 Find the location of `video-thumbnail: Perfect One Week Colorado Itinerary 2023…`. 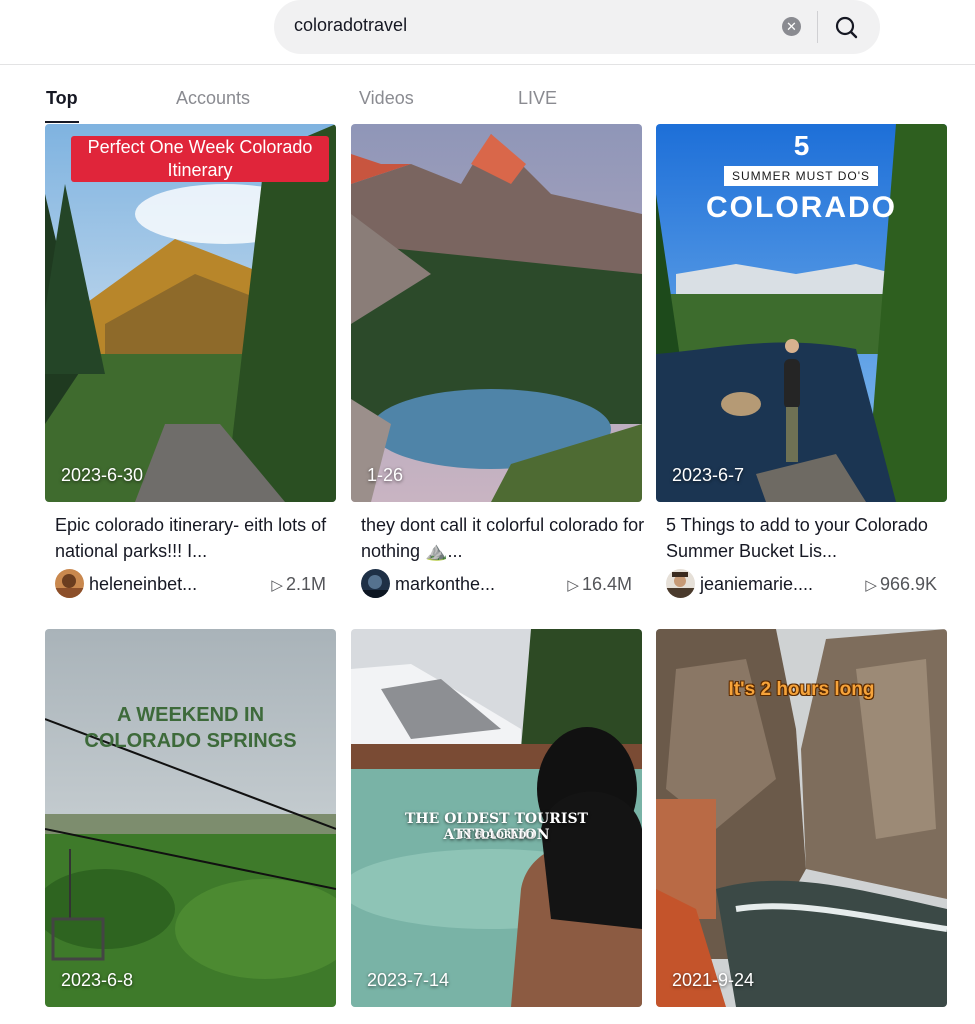

video-thumbnail: Perfect One Week Colorado Itinerary 2023… is located at coordinates (190, 313).